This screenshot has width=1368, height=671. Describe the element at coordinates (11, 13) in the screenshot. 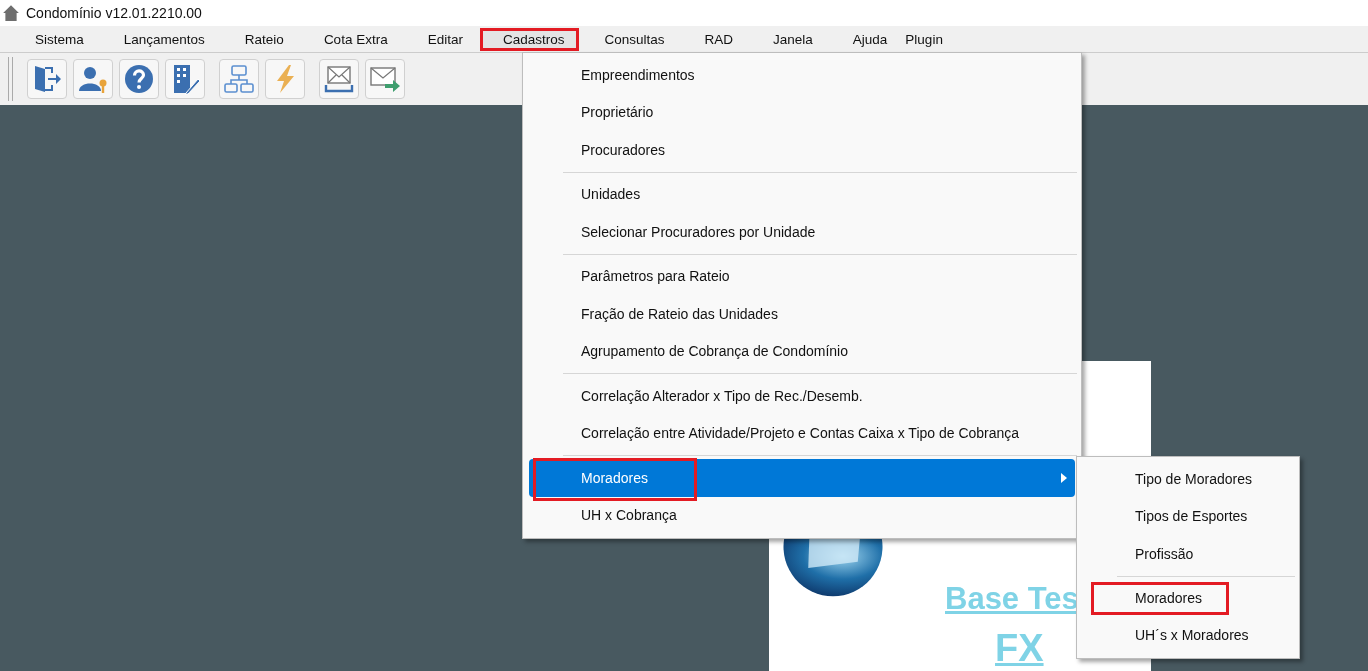

I see `house-icon` at that location.